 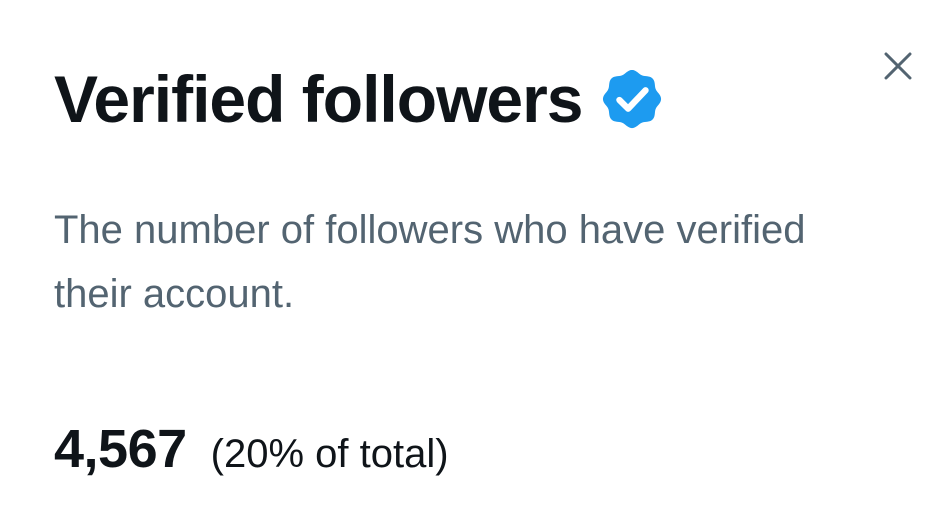 What do you see at coordinates (329, 454) in the screenshot?
I see `verified-followers-share: (20% of total)` at bounding box center [329, 454].